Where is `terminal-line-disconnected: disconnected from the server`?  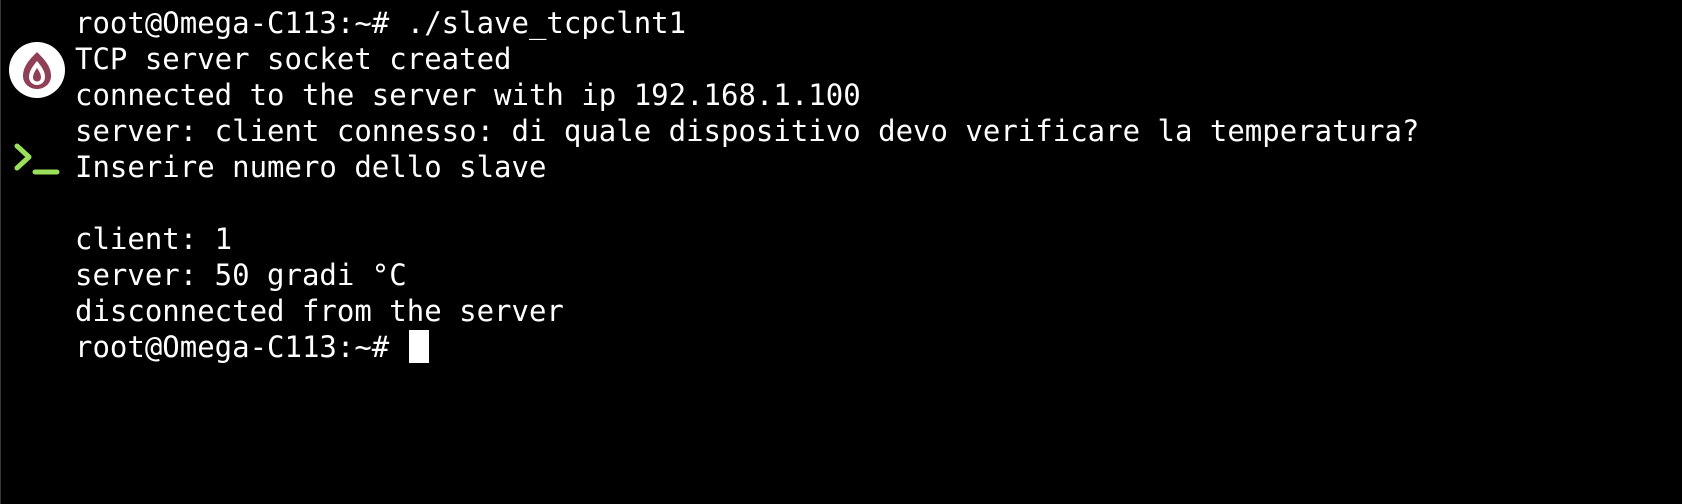
terminal-line-disconnected: disconnected from the server is located at coordinates (319, 311).